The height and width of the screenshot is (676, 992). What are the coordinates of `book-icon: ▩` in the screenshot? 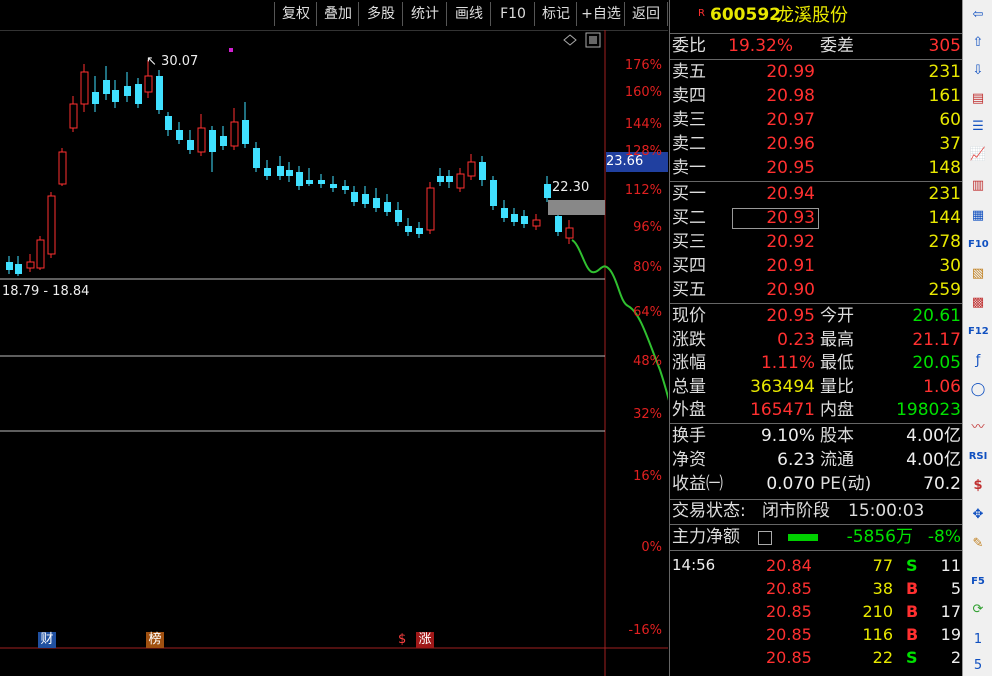 It's located at (978, 303).